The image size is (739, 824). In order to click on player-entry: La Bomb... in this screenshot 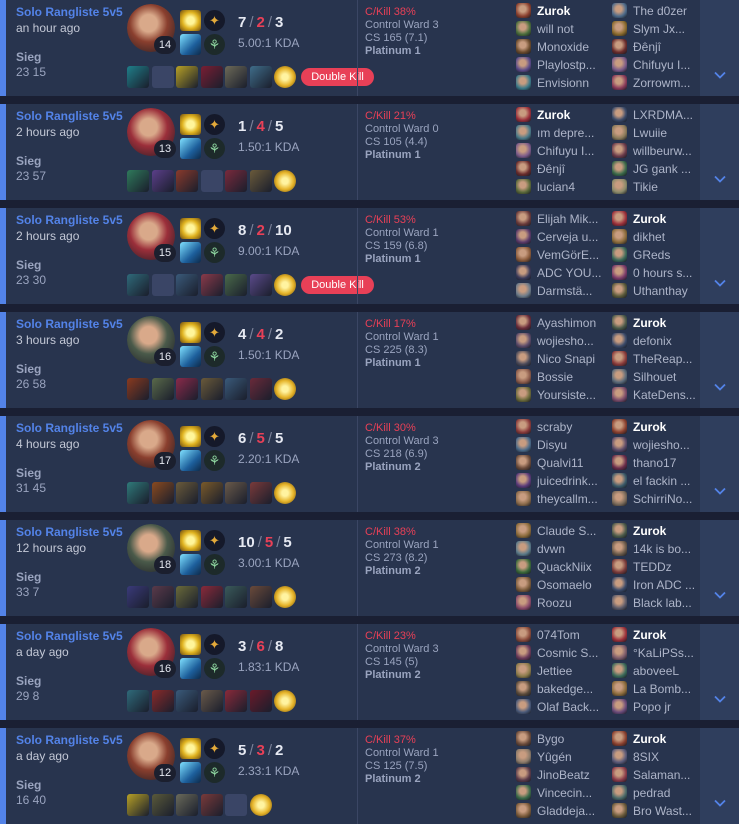, I will do `click(658, 689)`.